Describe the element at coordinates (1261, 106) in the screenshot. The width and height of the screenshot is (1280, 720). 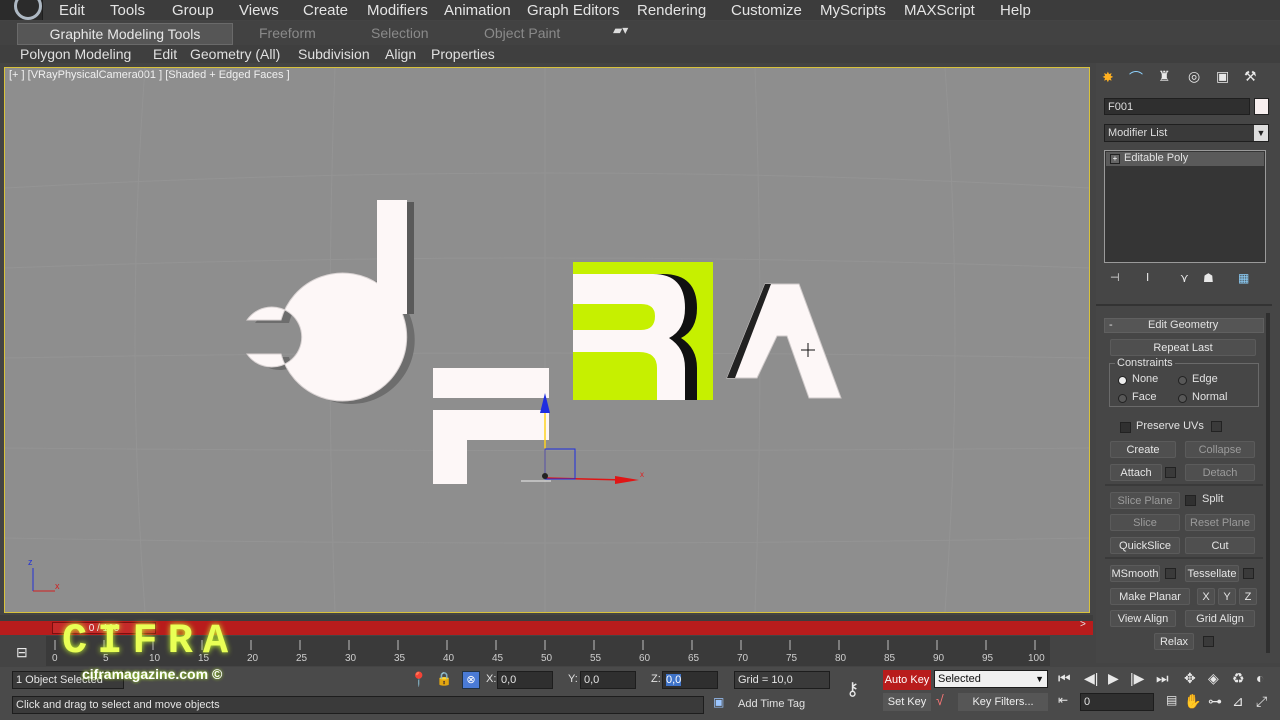
I see `object-color-swatch` at that location.